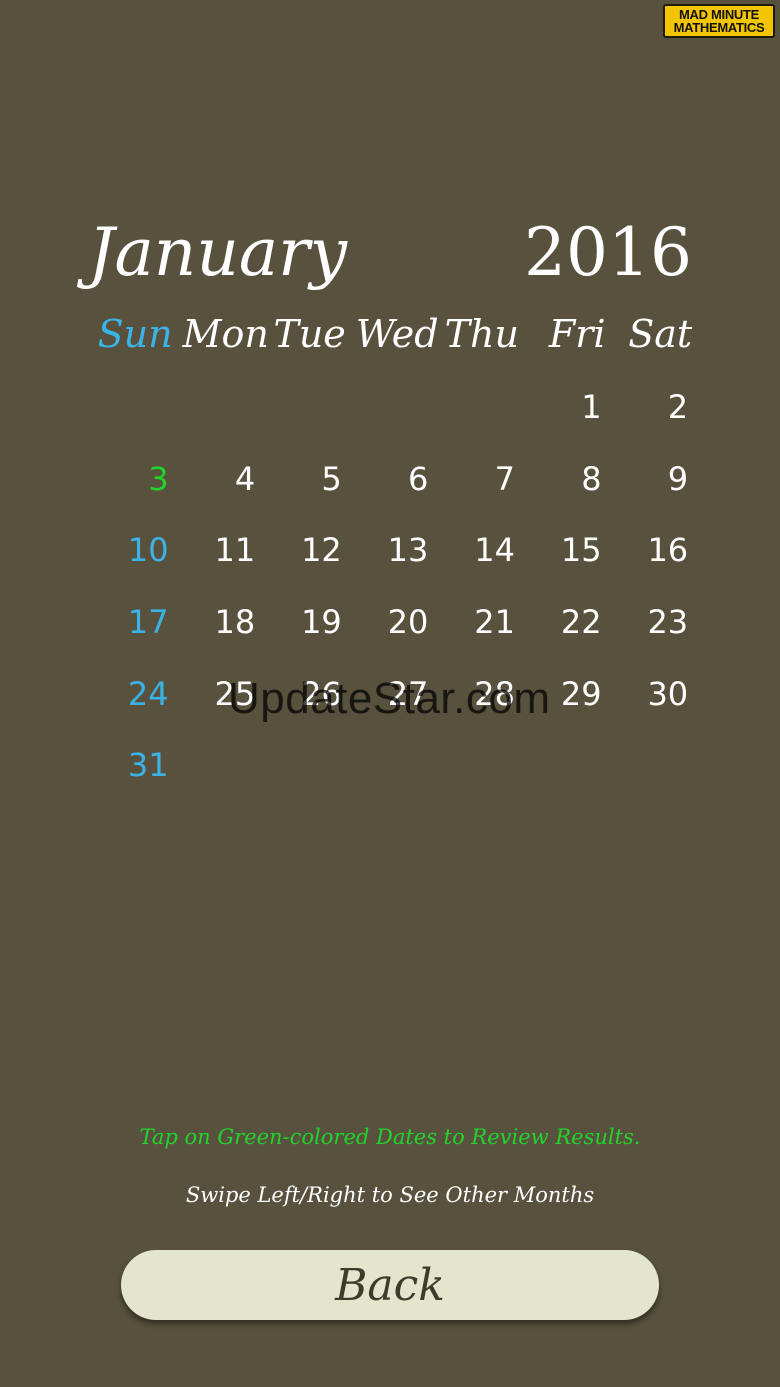 The image size is (780, 1387). I want to click on back-button: Back, so click(390, 1285).